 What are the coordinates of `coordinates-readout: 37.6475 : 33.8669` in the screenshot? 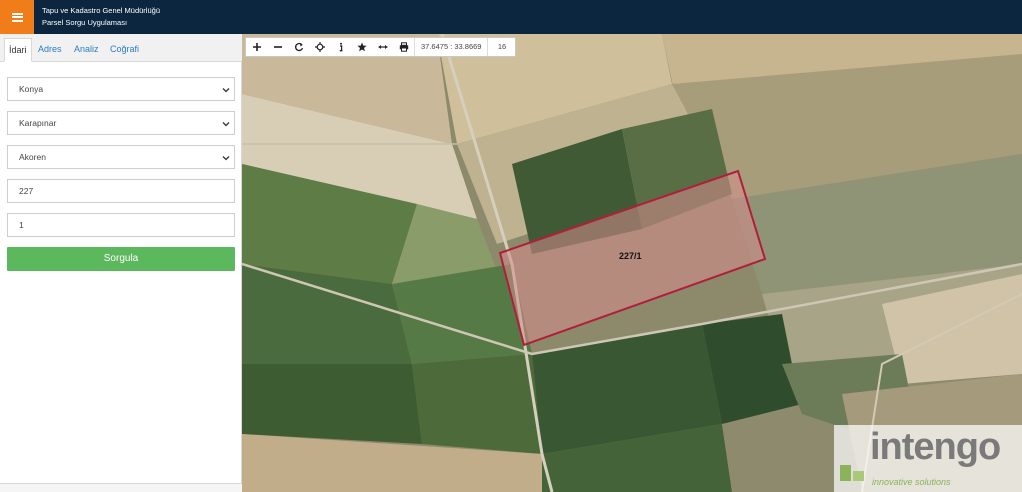 It's located at (450, 47).